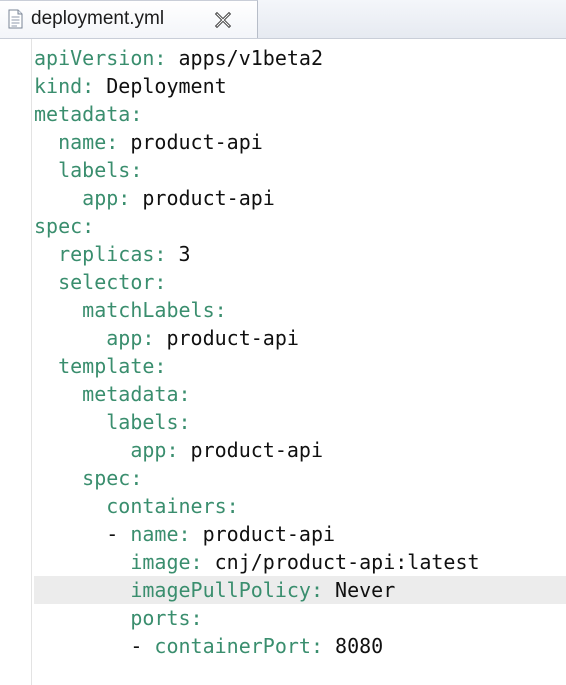 The height and width of the screenshot is (685, 566). I want to click on code-line: - name: product-api, so click(300, 534).